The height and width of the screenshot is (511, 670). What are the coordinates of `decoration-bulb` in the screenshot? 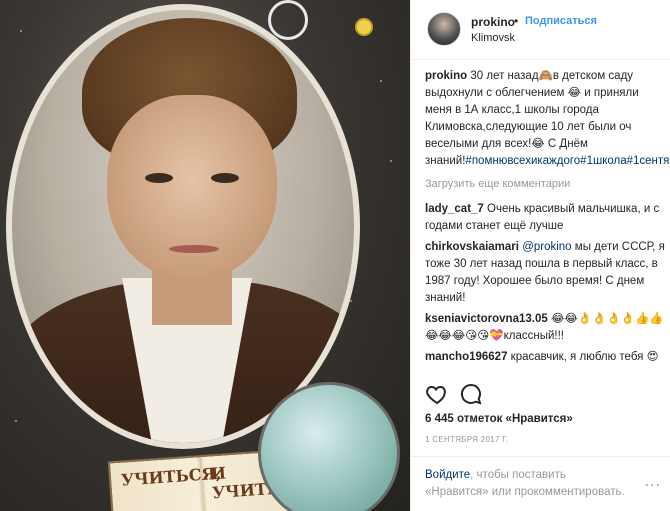 It's located at (364, 27).